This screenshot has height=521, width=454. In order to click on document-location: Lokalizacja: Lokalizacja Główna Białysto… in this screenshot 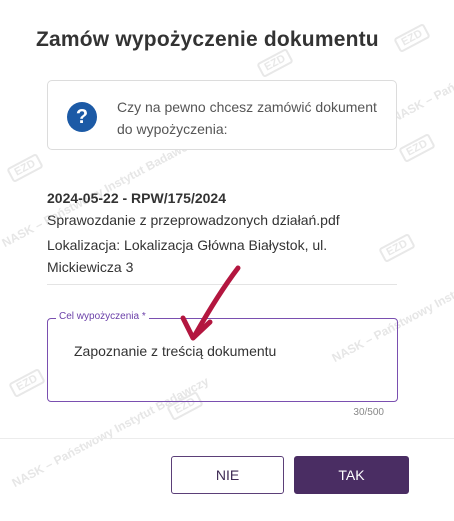, I will do `click(187, 256)`.